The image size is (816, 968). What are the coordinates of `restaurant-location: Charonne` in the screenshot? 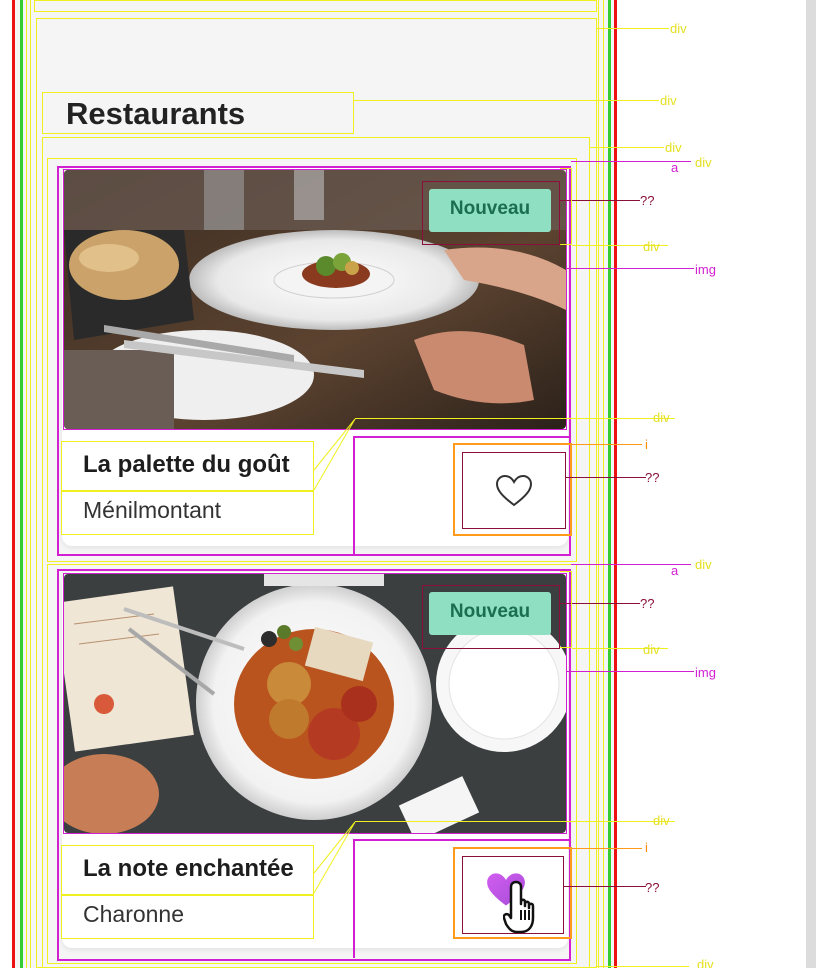 It's located at (134, 914).